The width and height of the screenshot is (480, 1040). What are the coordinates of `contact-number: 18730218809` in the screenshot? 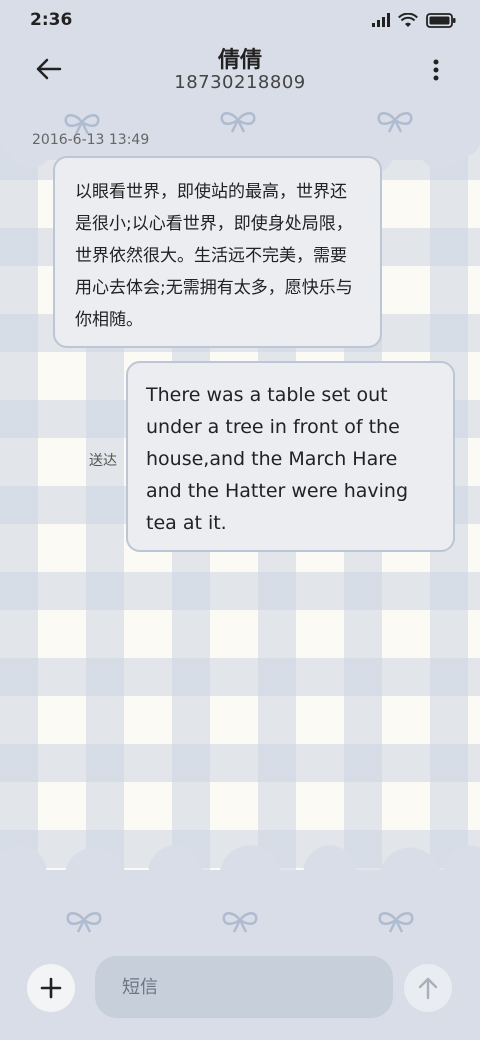 It's located at (240, 82).